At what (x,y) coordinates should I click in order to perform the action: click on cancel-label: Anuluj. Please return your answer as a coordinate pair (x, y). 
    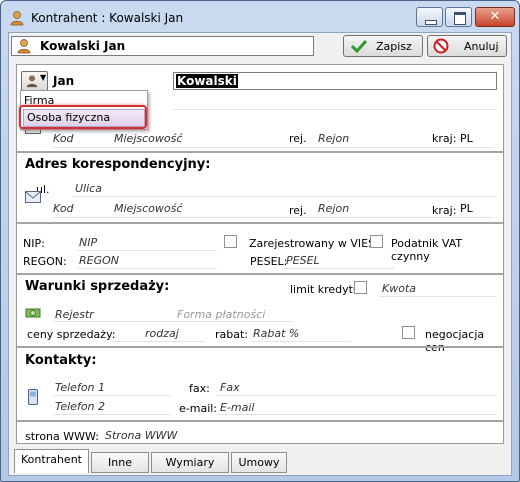
    Looking at the image, I should click on (481, 46).